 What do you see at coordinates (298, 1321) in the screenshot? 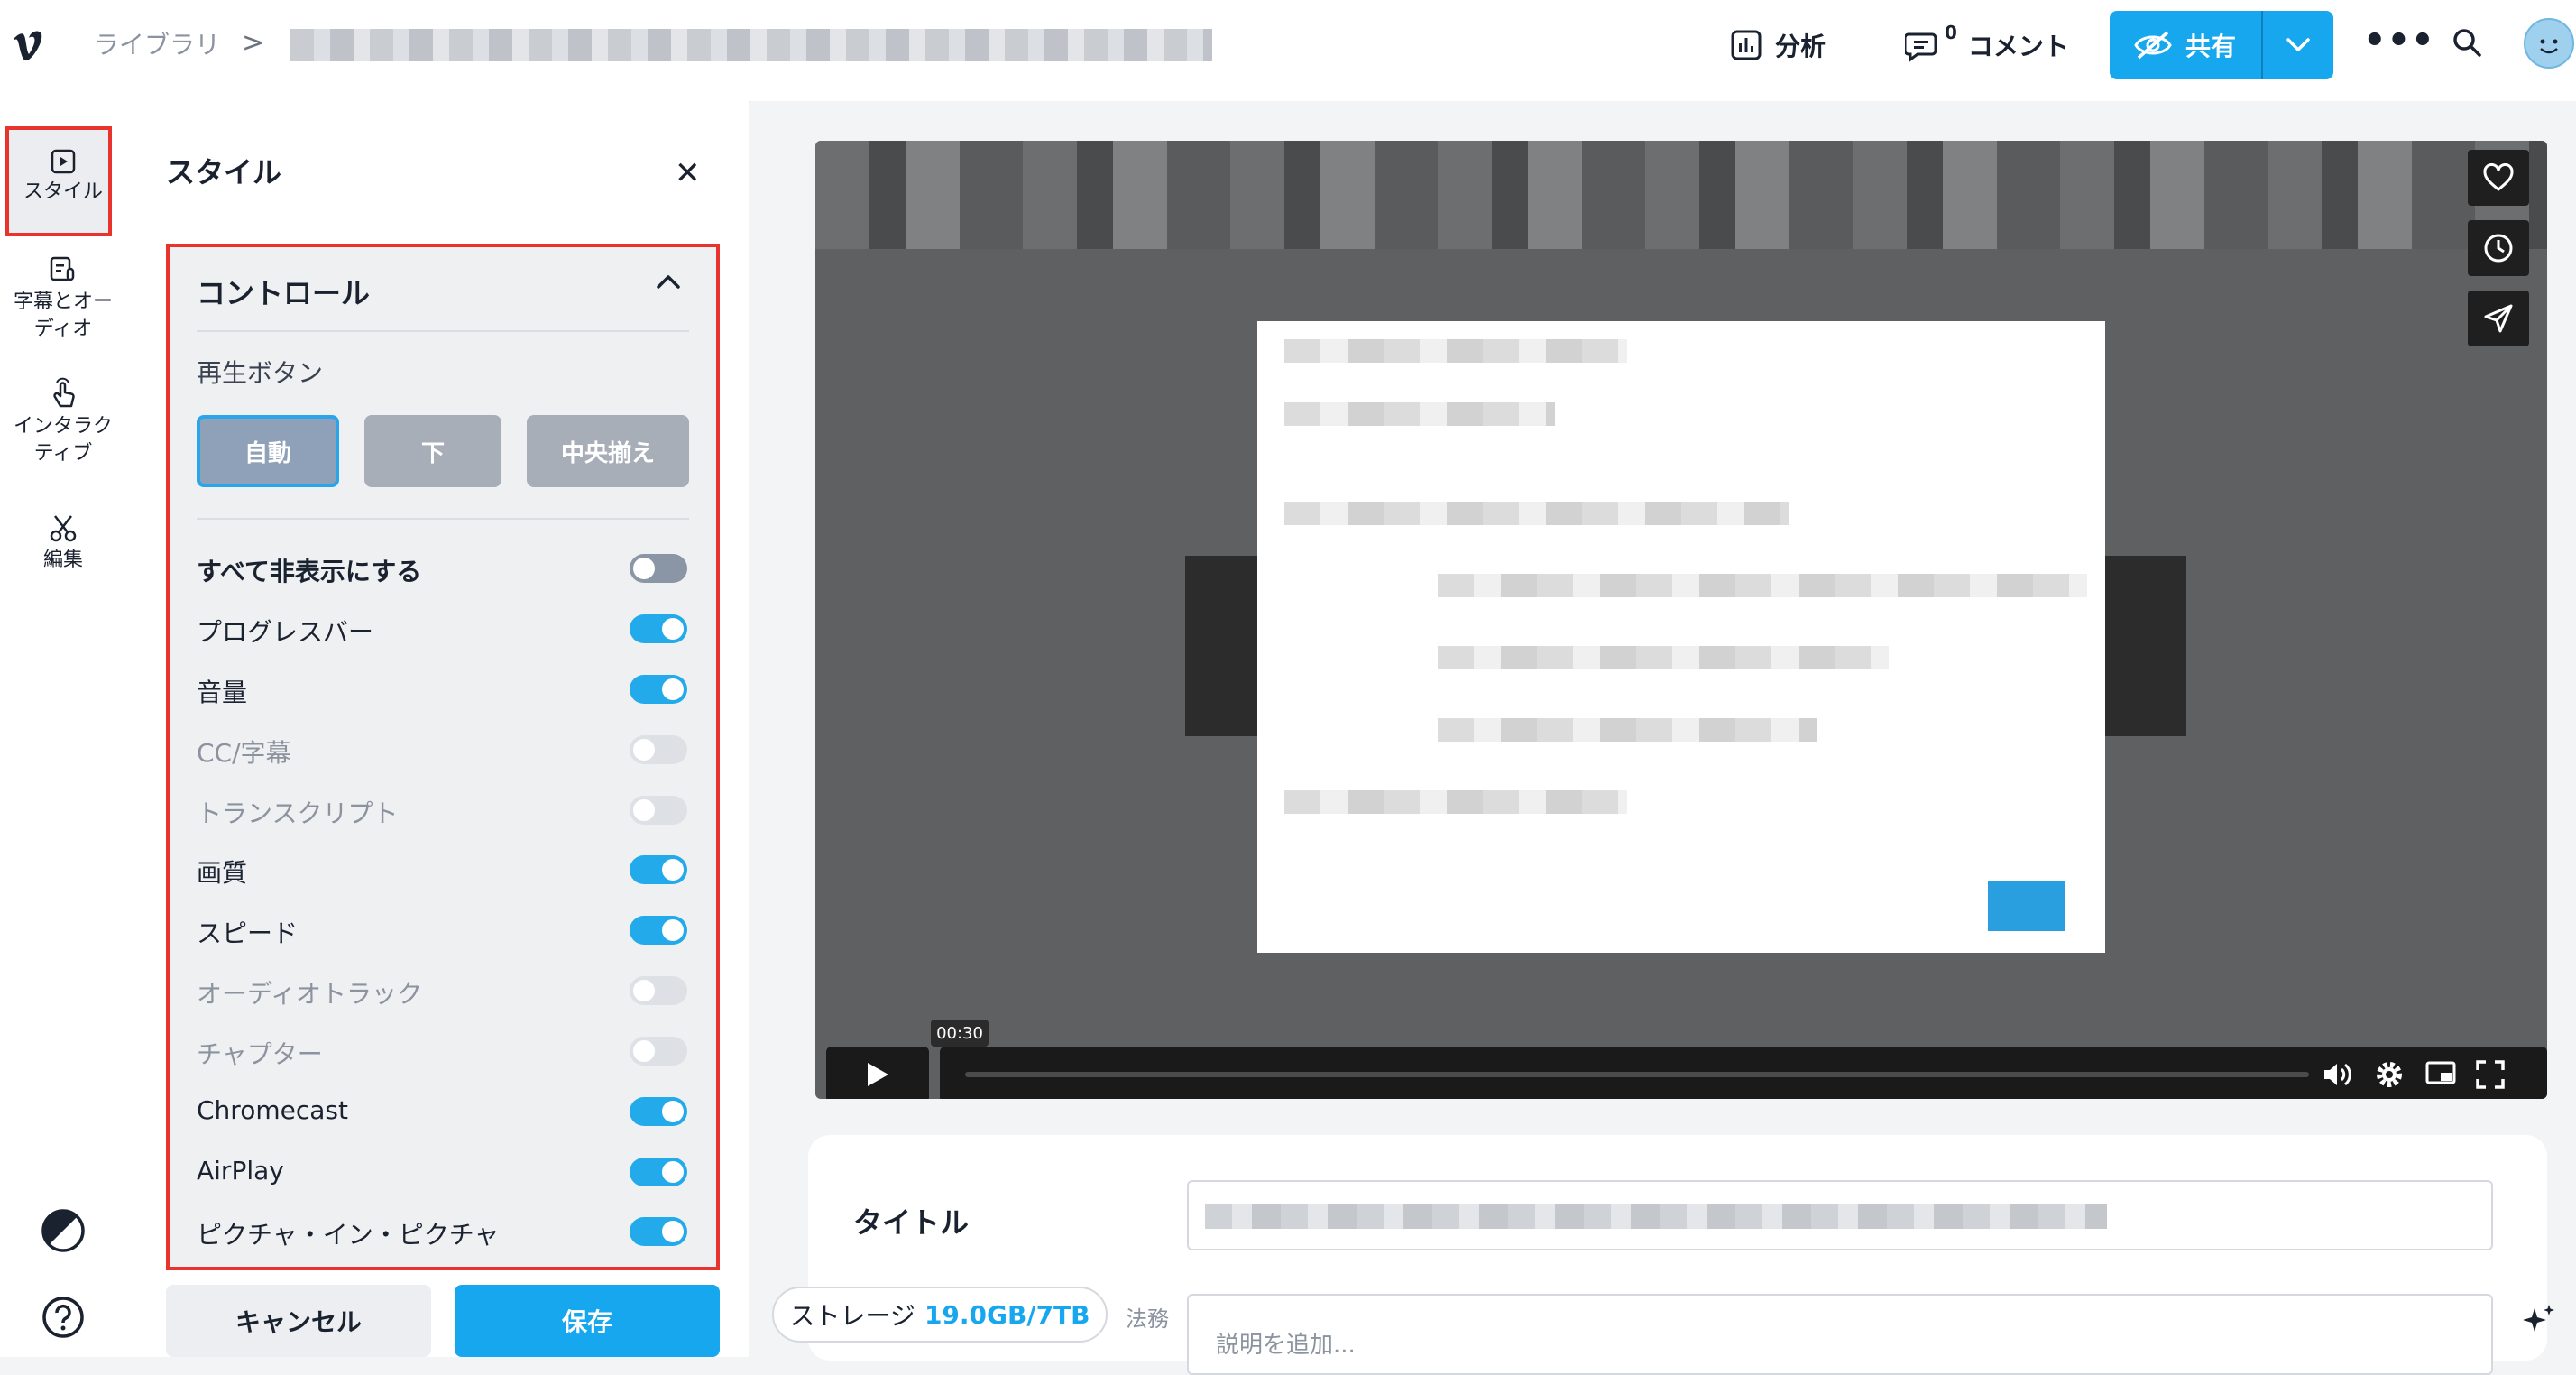
I see `cancel-button: キャンセル` at bounding box center [298, 1321].